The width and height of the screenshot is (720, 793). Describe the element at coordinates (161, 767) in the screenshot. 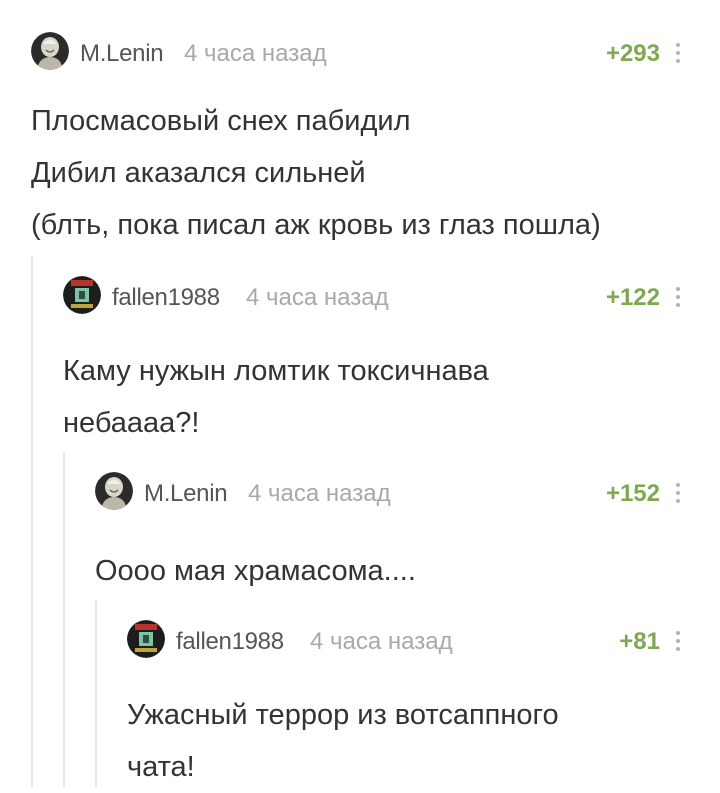

I see `comment-line: чата!` at that location.